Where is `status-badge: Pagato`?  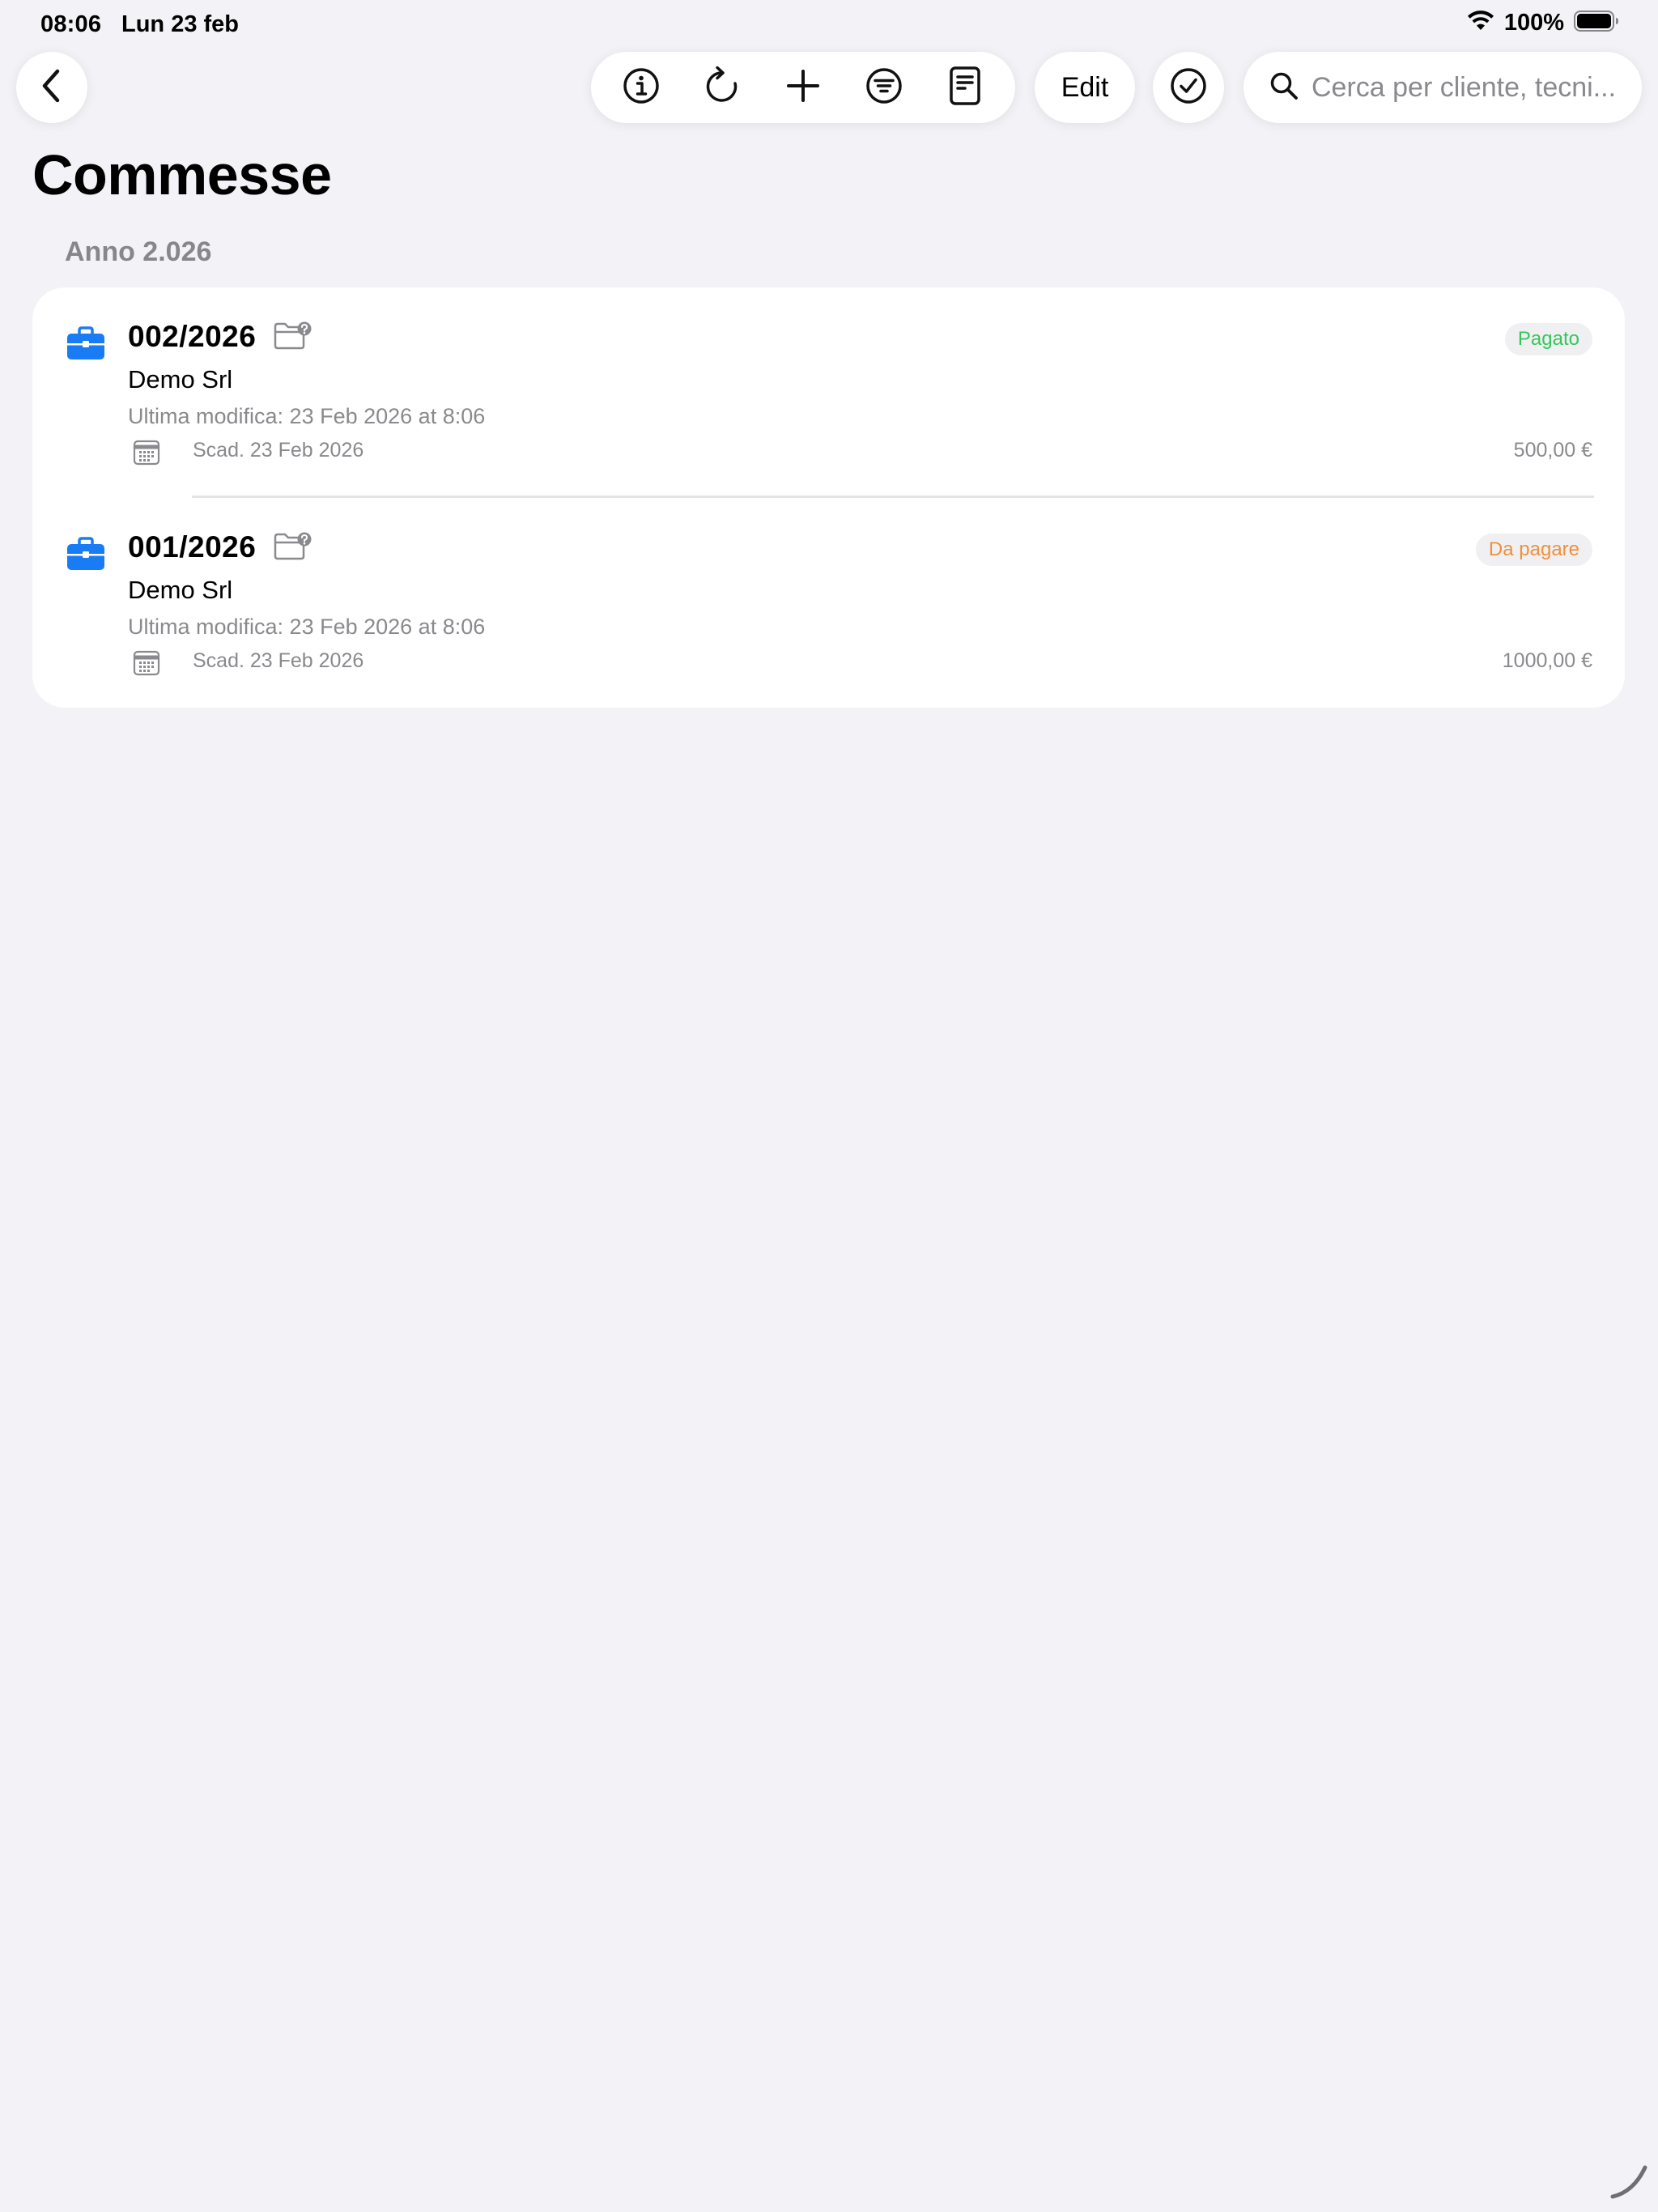 status-badge: Pagato is located at coordinates (1548, 339).